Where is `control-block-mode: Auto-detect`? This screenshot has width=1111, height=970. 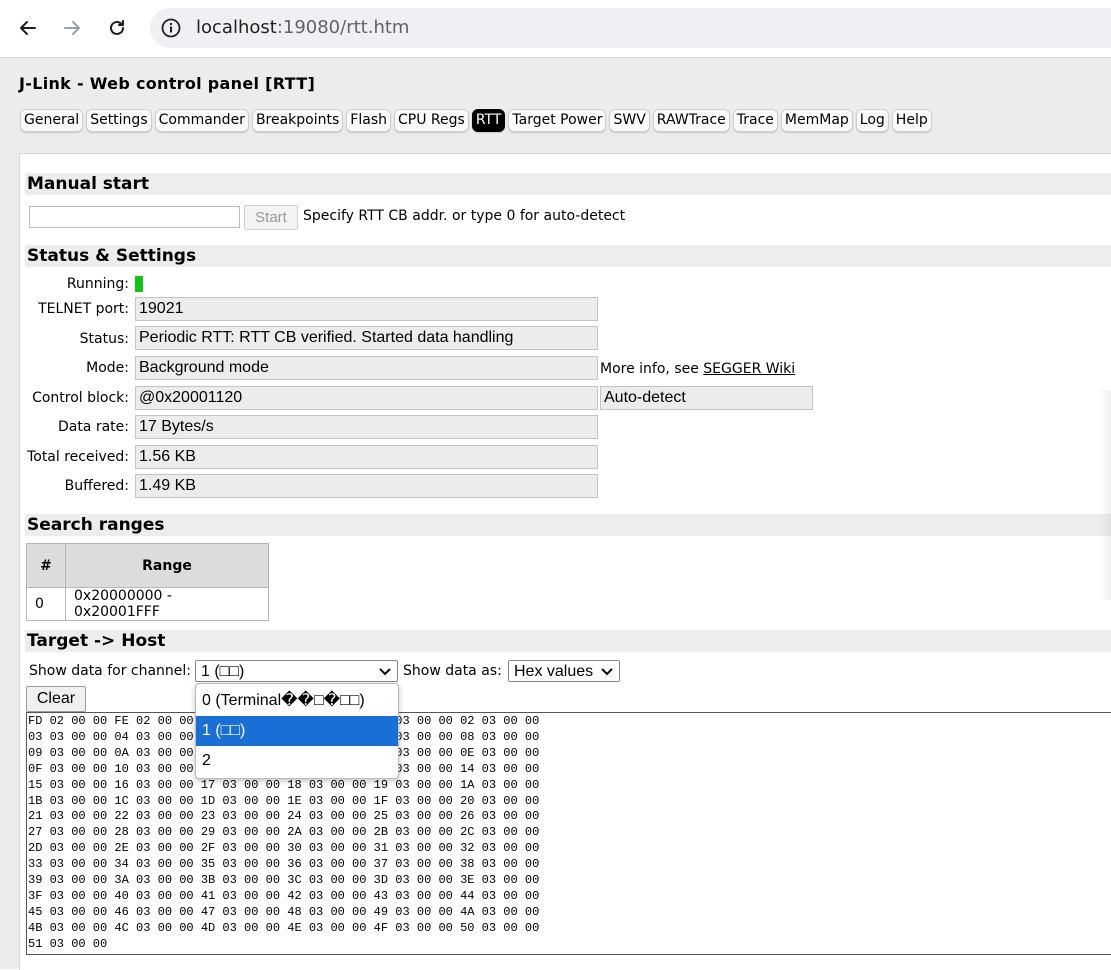
control-block-mode: Auto-detect is located at coordinates (706, 398).